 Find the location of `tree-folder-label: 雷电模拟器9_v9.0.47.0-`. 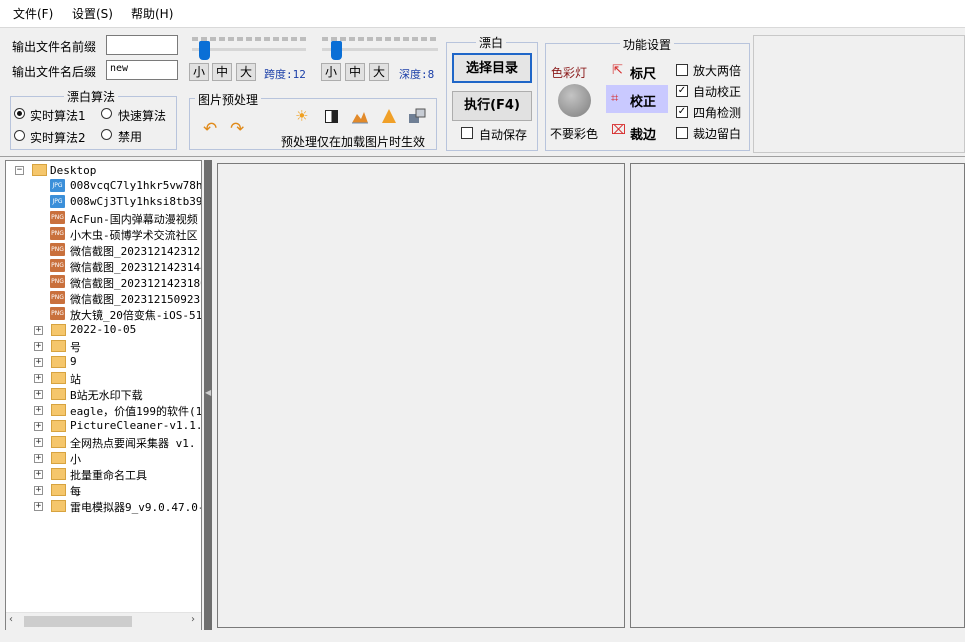

tree-folder-label: 雷电模拟器9_v9.0.47.0- is located at coordinates (136, 507).